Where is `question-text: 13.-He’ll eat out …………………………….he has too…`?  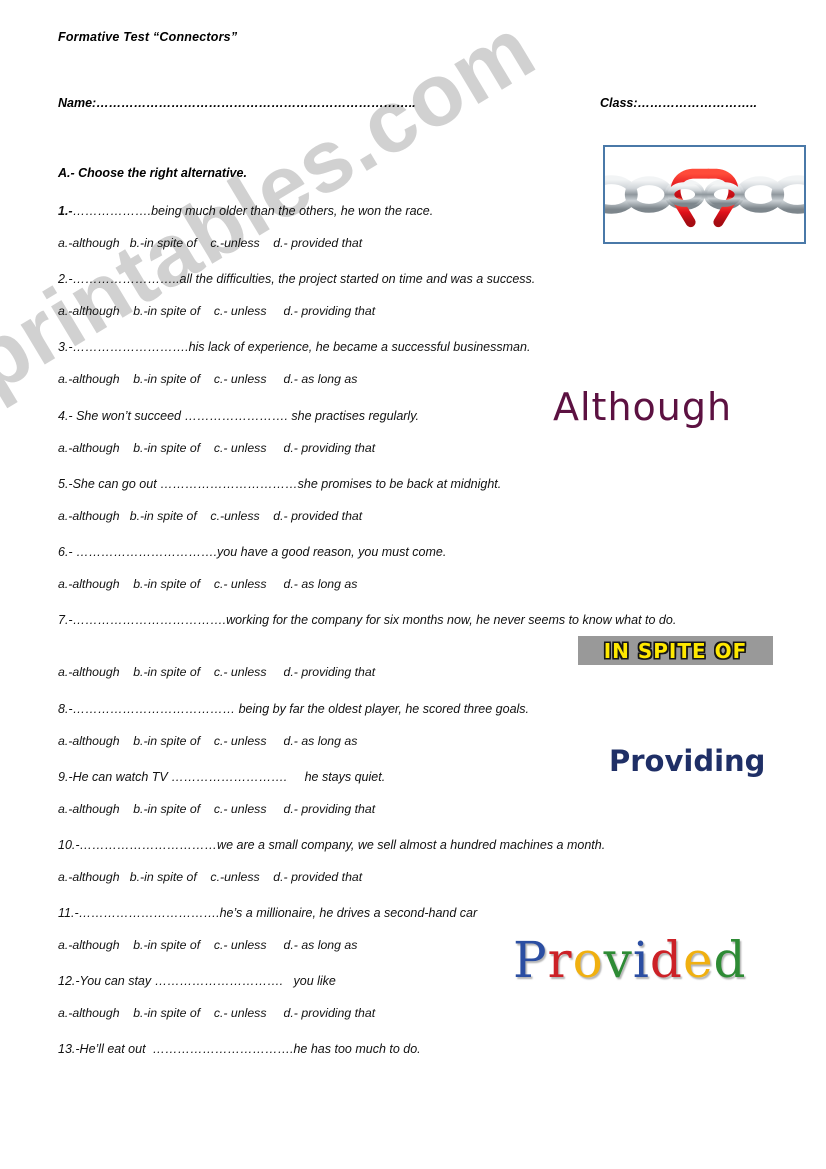
question-text: 13.-He’ll eat out …………………………….he has too… is located at coordinates (338, 1049).